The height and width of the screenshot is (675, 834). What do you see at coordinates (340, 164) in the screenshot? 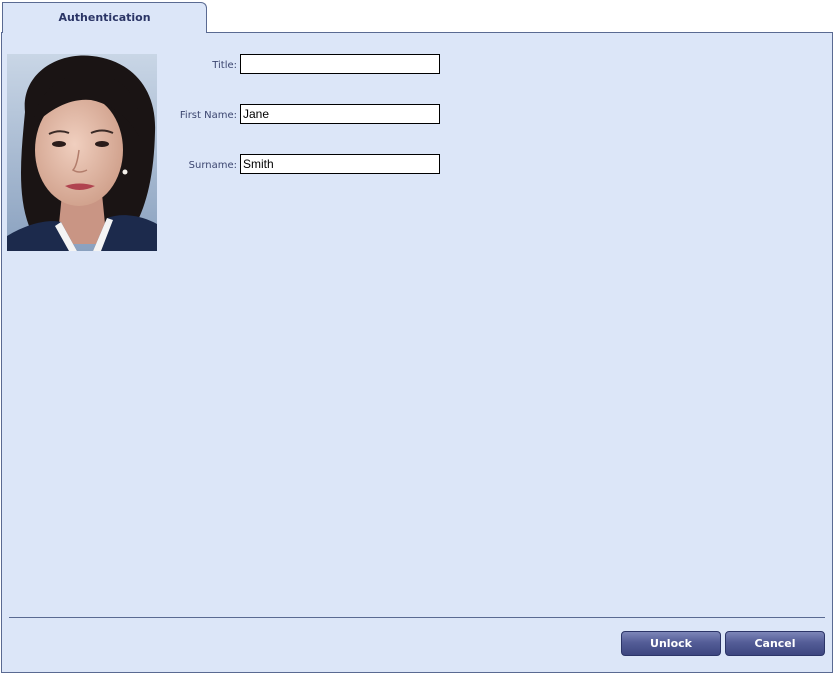
I see `surname-input` at bounding box center [340, 164].